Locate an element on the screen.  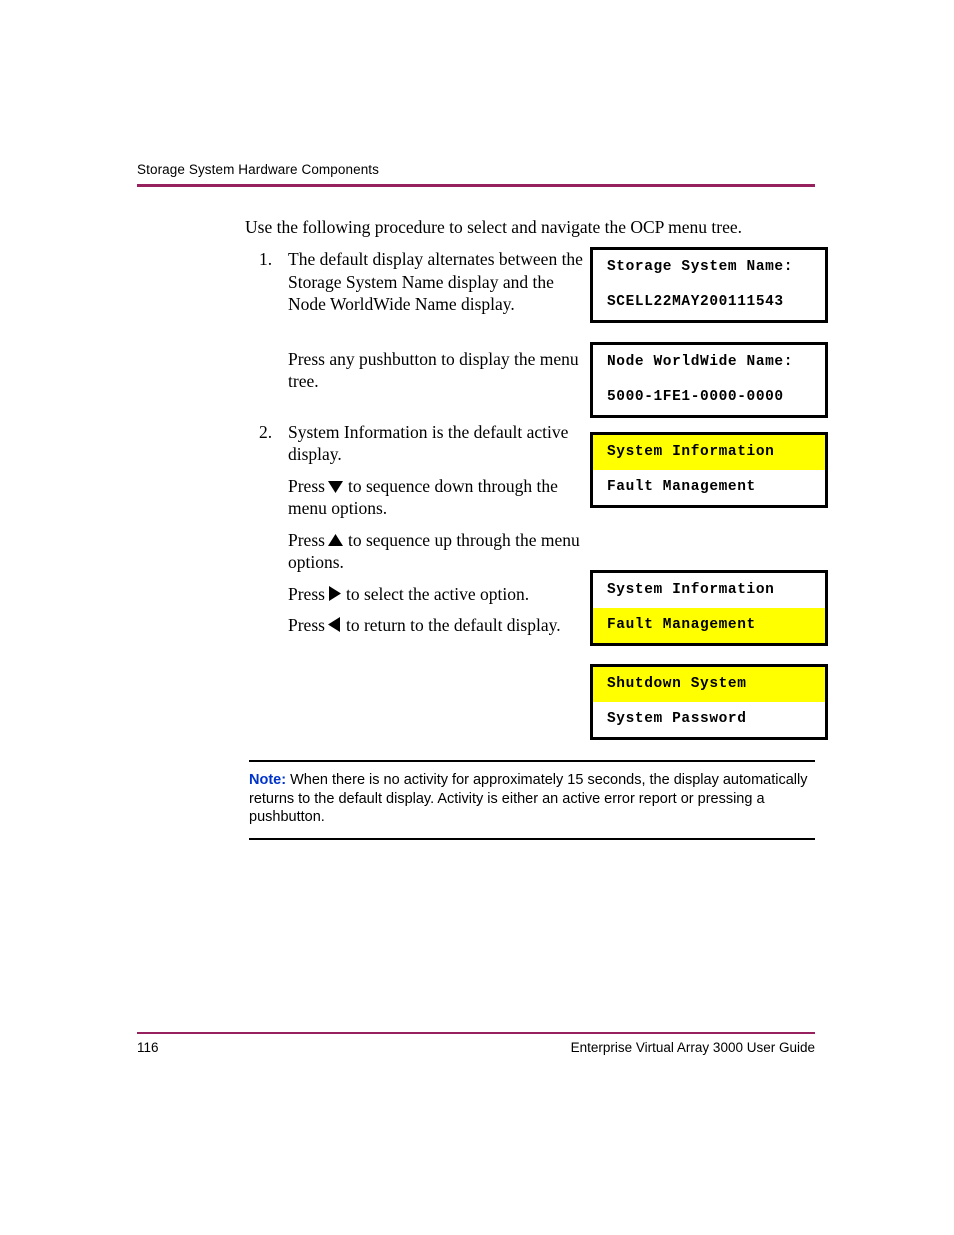
triangle-up-icon is located at coordinates (335, 540).